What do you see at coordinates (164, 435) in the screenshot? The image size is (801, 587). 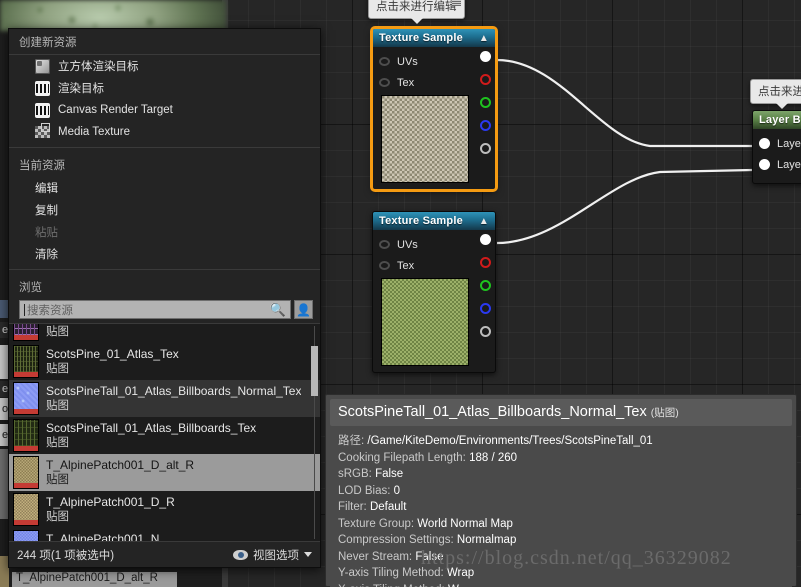 I see `list-item: ScotsPineTall_01_Atlas_Billboards_Tex 贴图` at bounding box center [164, 435].